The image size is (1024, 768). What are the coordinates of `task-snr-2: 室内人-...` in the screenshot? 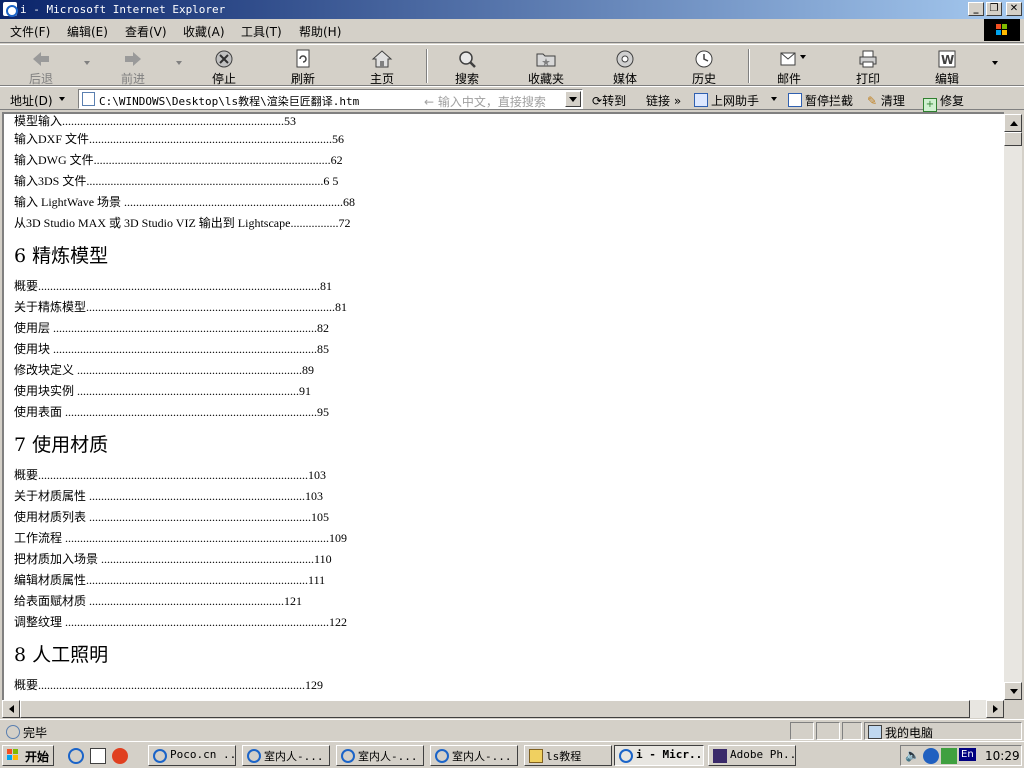 It's located at (380, 755).